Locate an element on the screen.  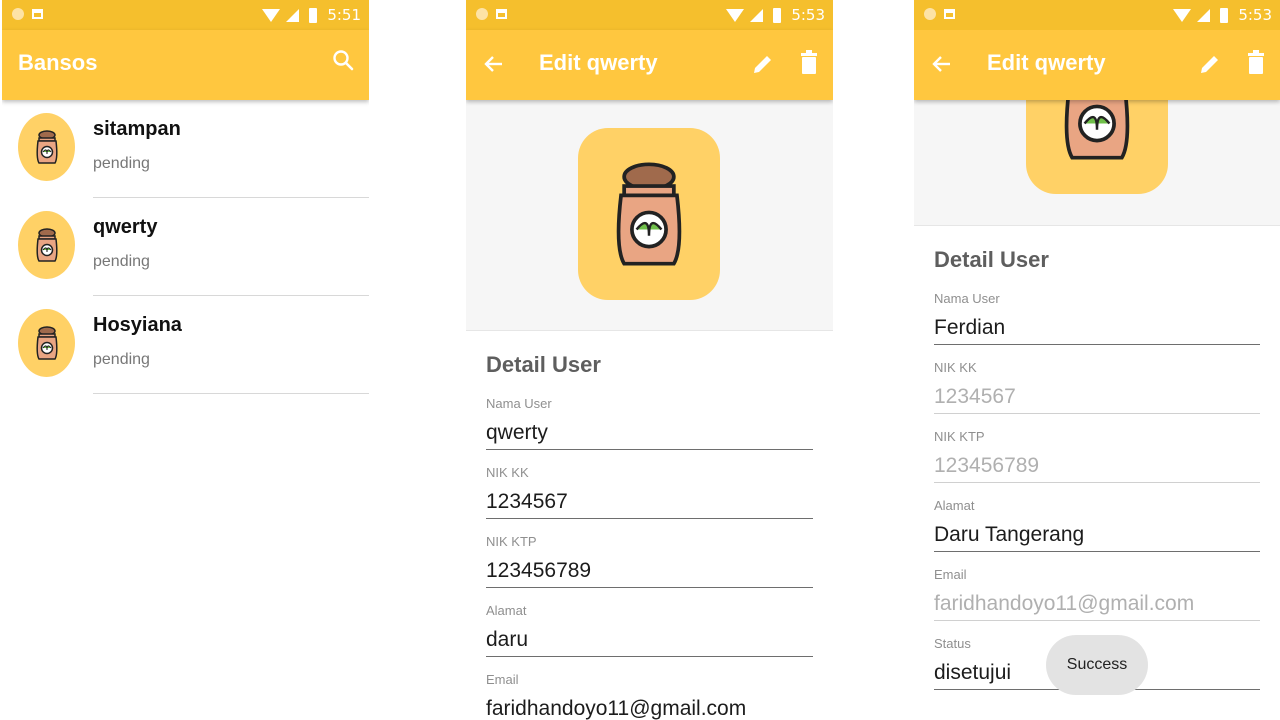
field-alamat: Alamat daru is located at coordinates (649, 627).